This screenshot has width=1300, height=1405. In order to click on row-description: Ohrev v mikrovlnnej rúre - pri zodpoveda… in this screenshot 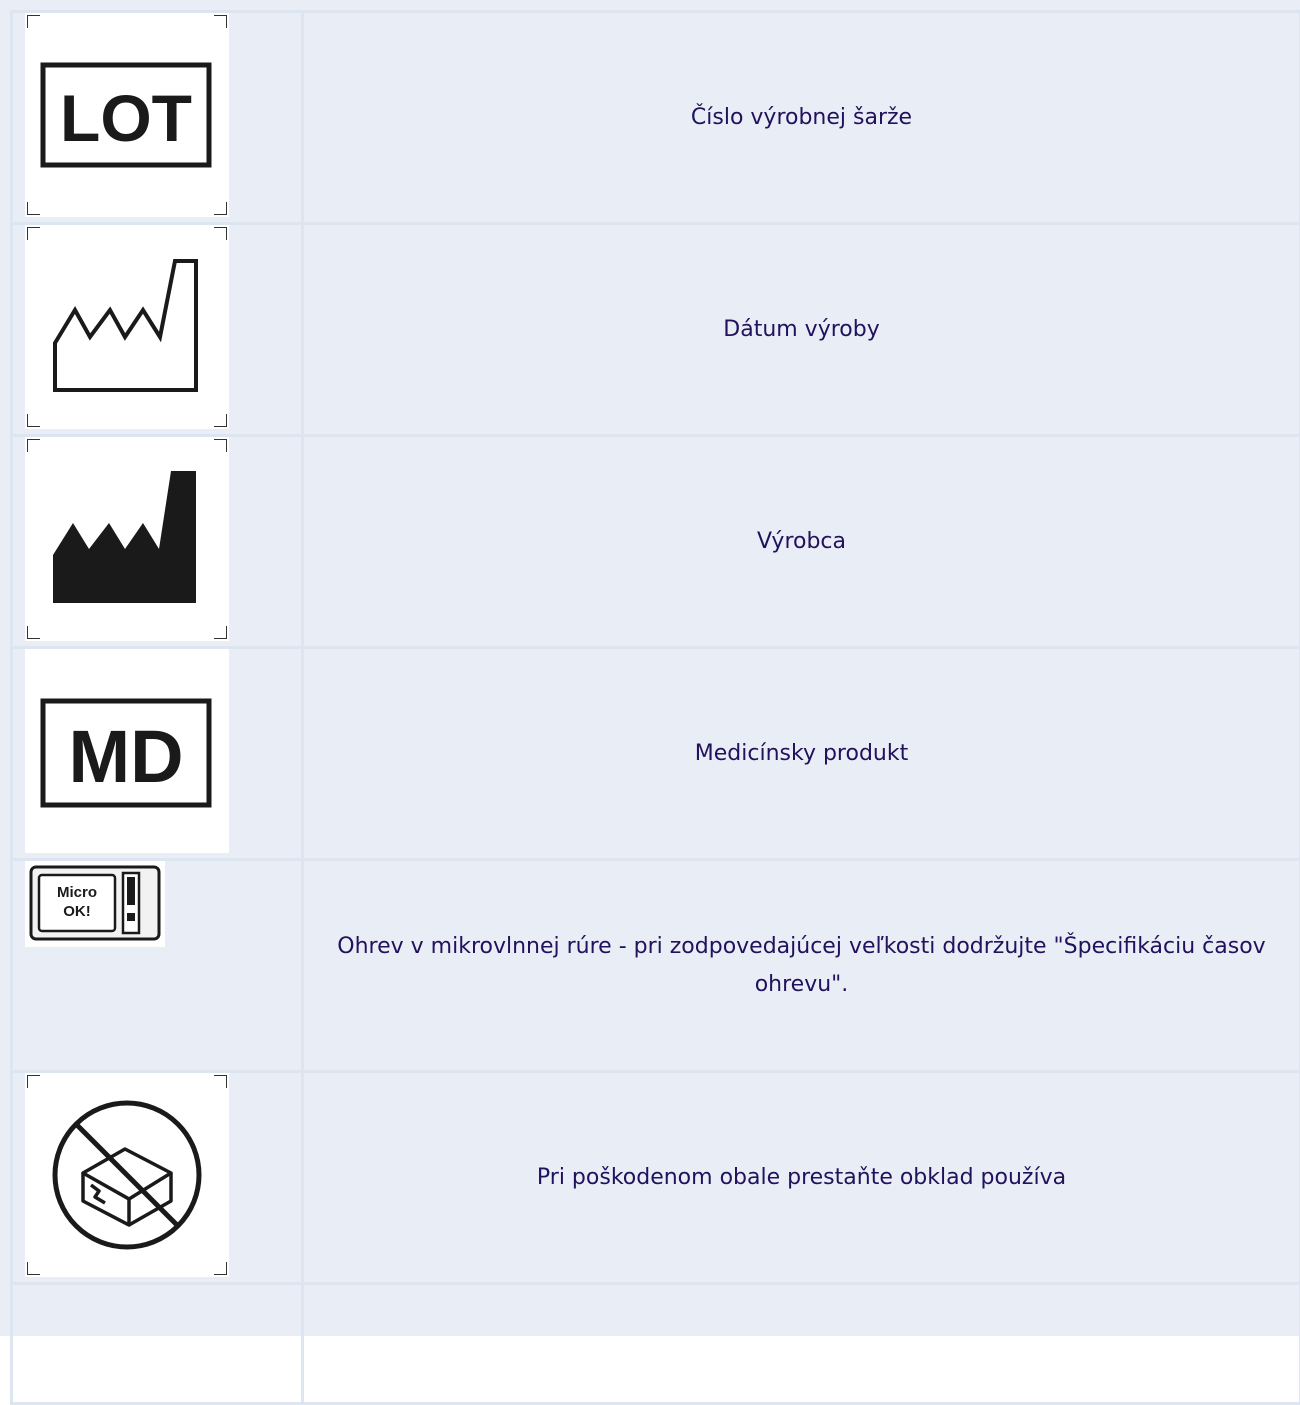, I will do `click(801, 966)`.